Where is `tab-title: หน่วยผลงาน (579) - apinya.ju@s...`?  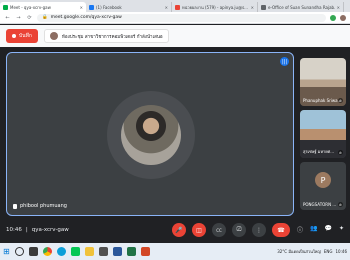
tab-title: หน่วยผลงาน (579) - apinya.ju@s... is located at coordinates (215, 7).